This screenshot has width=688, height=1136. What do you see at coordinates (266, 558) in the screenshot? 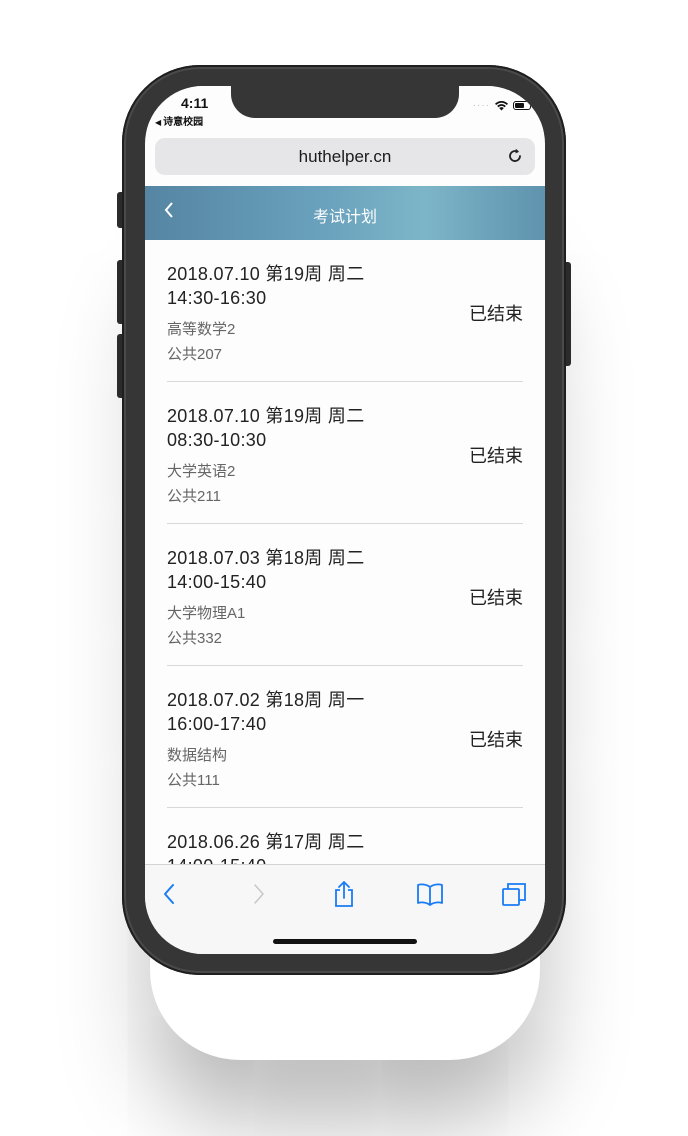
I see `exam-date: 2018.07.03 第18周 周二` at bounding box center [266, 558].